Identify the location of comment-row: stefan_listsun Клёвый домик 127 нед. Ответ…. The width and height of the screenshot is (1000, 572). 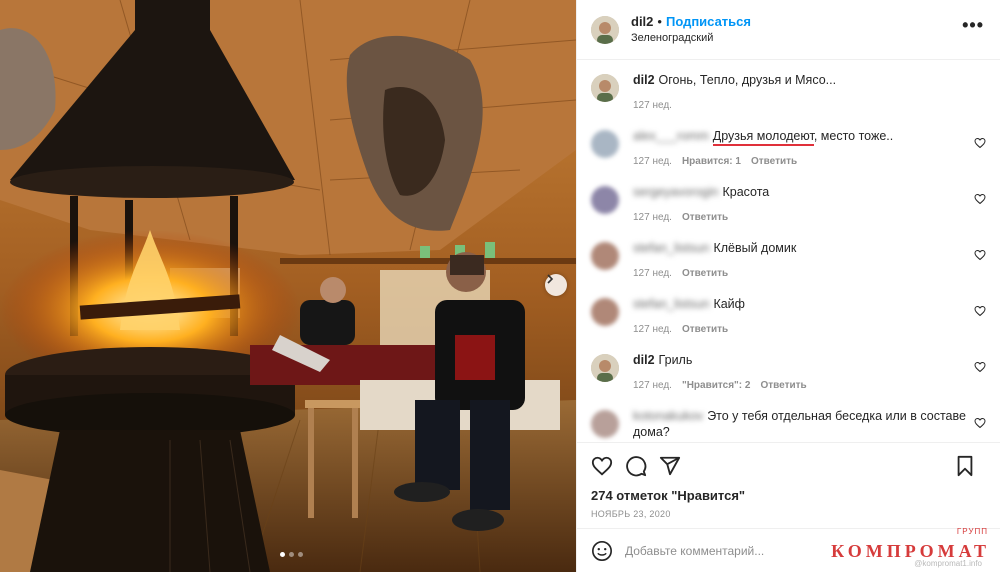
(788, 268).